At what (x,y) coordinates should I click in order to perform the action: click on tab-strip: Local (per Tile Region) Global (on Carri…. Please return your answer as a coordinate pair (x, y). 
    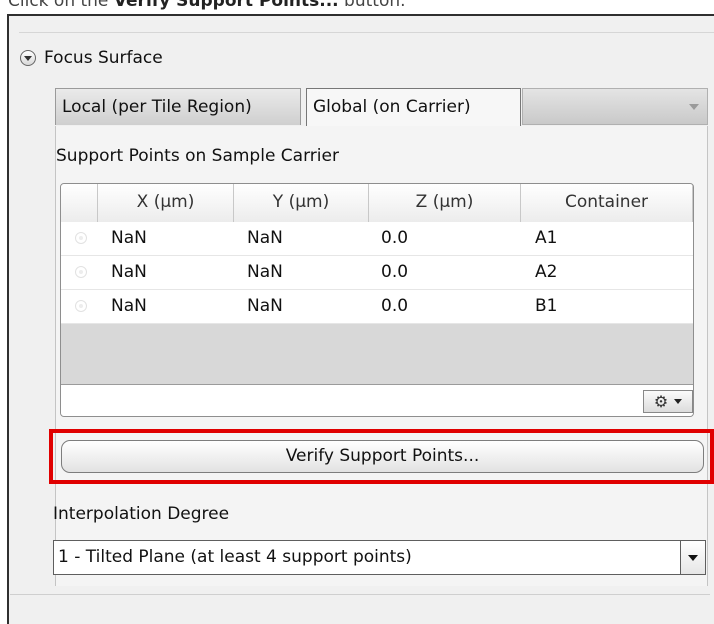
    Looking at the image, I should click on (381, 107).